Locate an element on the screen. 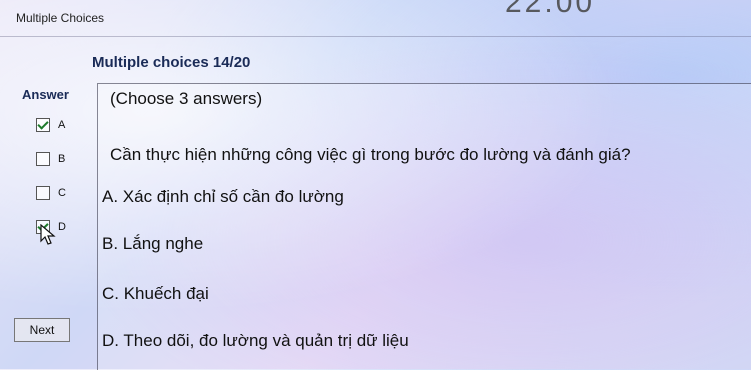 The image size is (751, 370). timer-display: 22:00 is located at coordinates (550, 9).